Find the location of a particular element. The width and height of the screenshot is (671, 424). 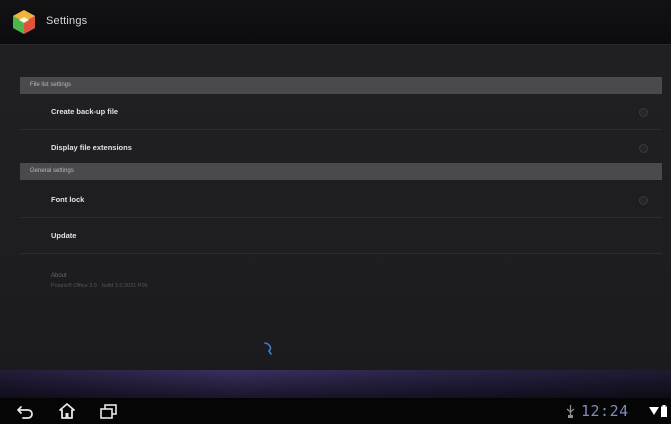

app-logo-icon is located at coordinates (24, 22).